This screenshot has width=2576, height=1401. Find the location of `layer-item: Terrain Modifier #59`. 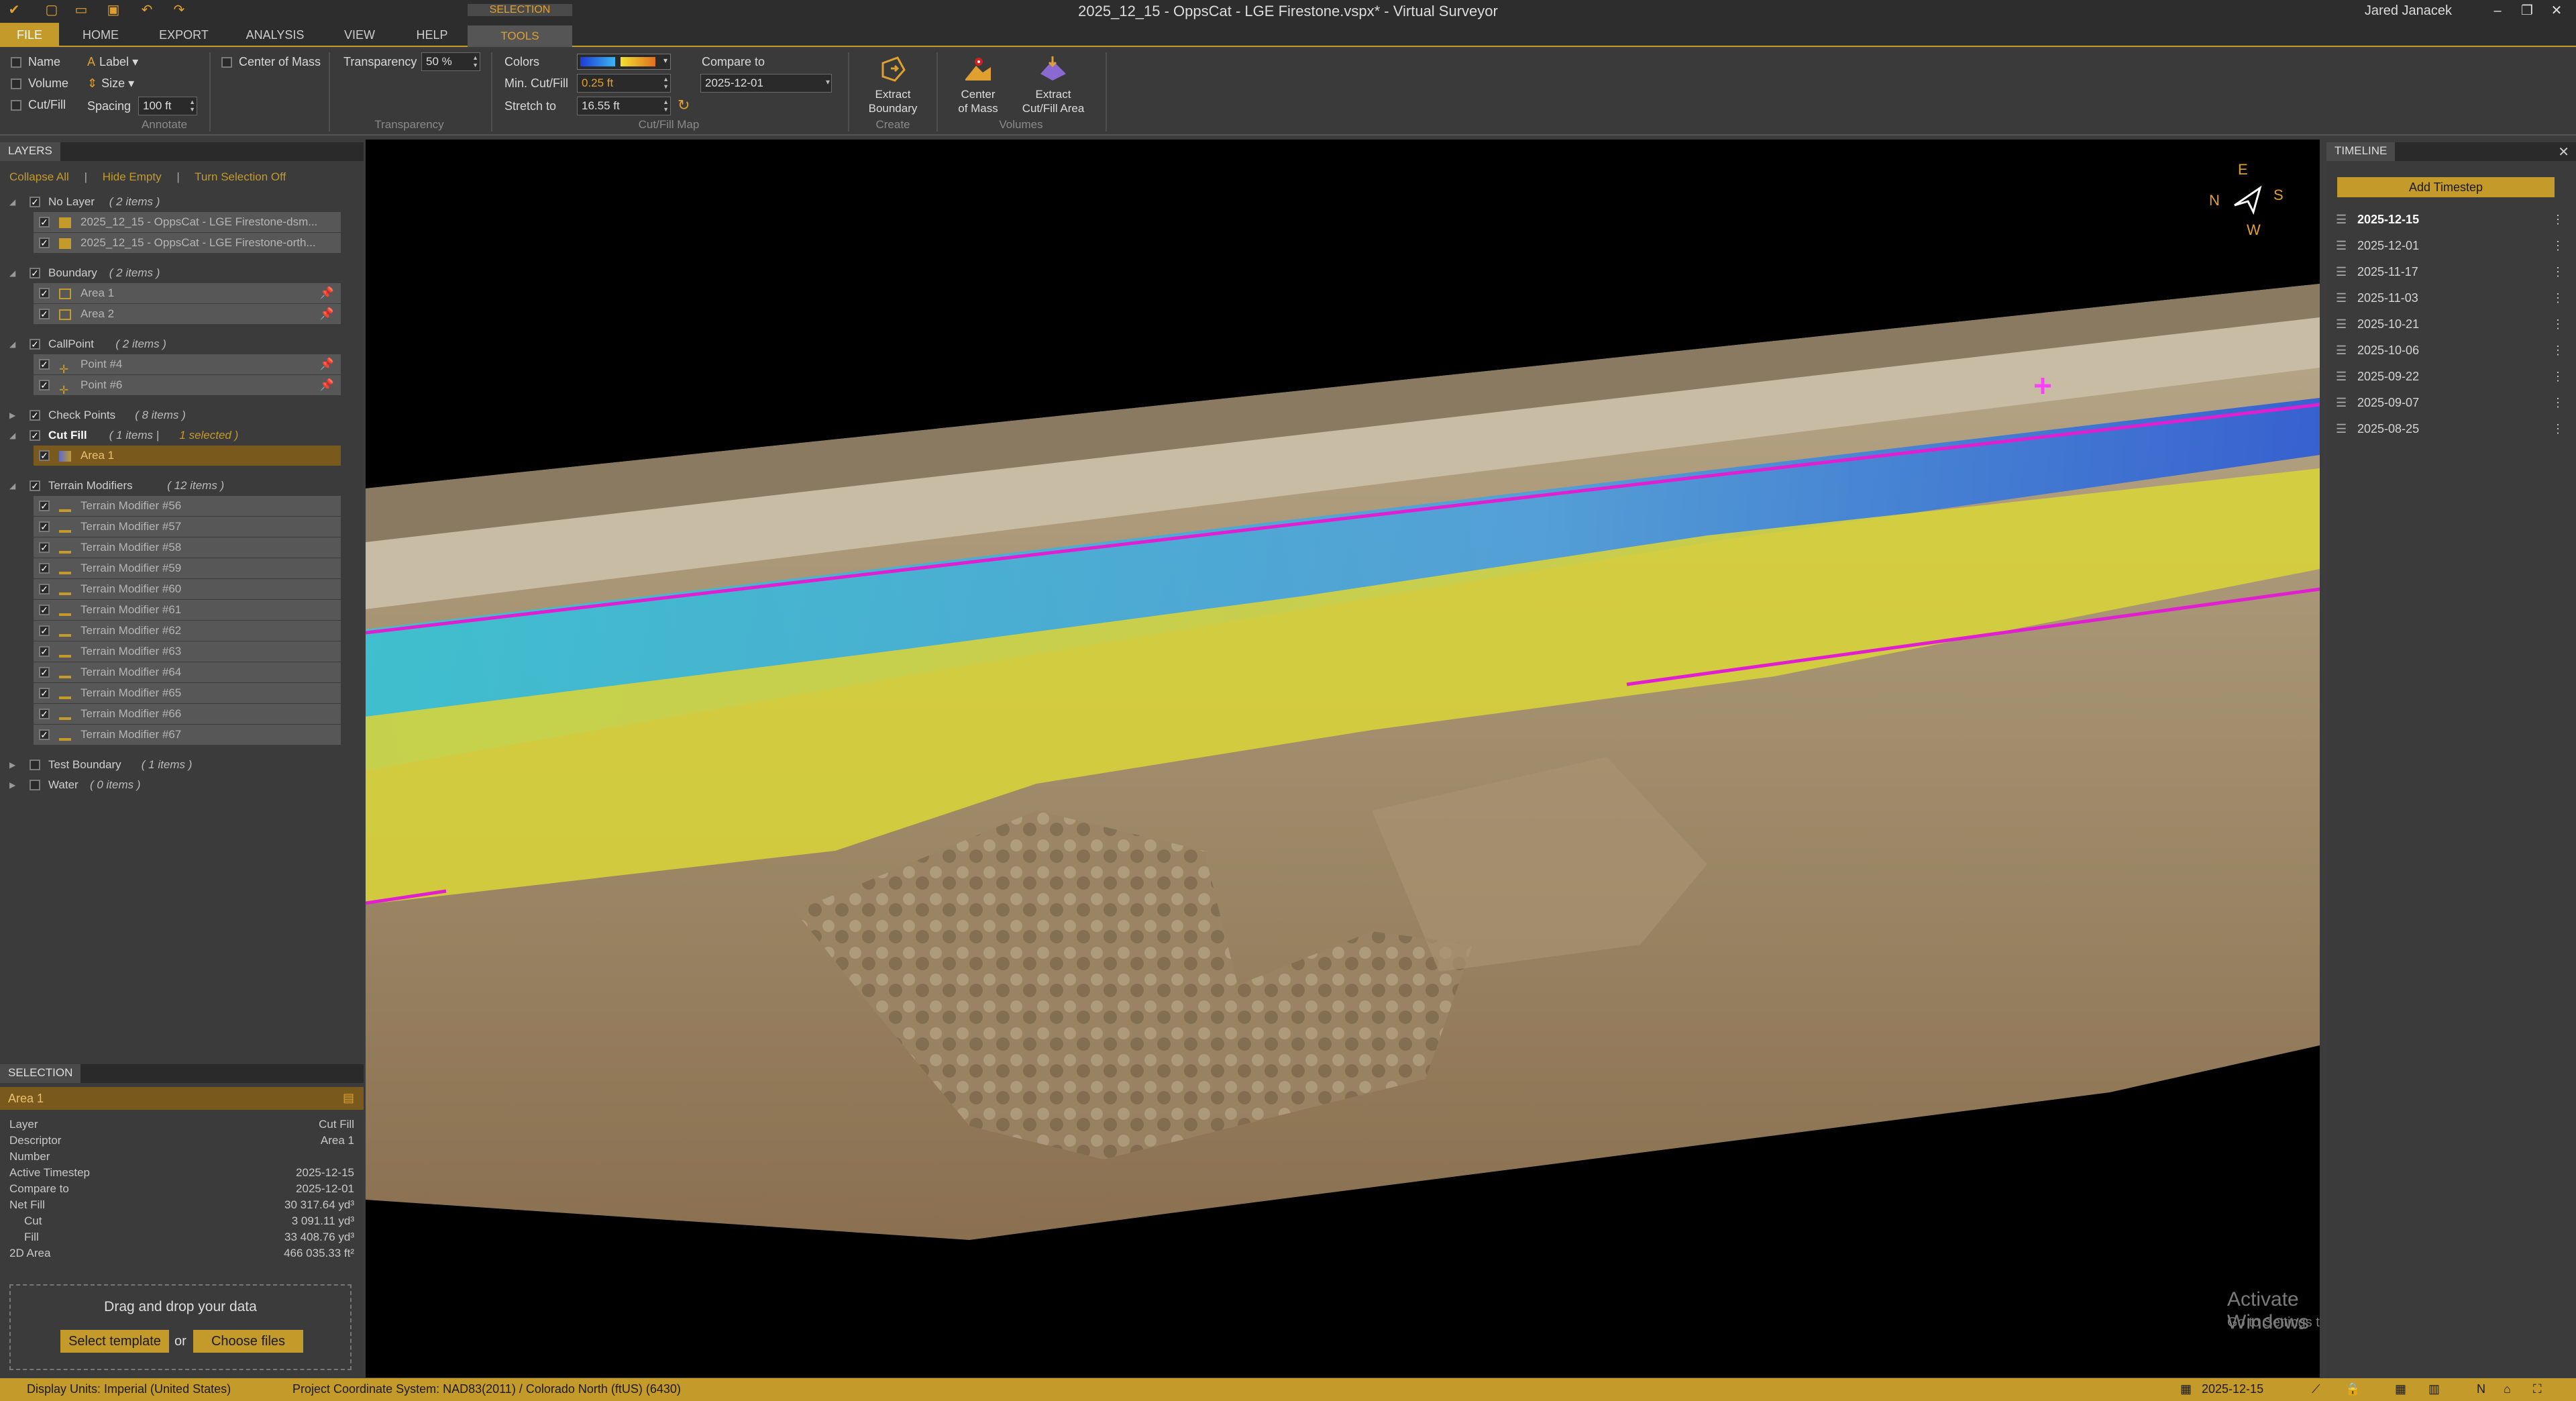

layer-item: Terrain Modifier #59 is located at coordinates (187, 568).